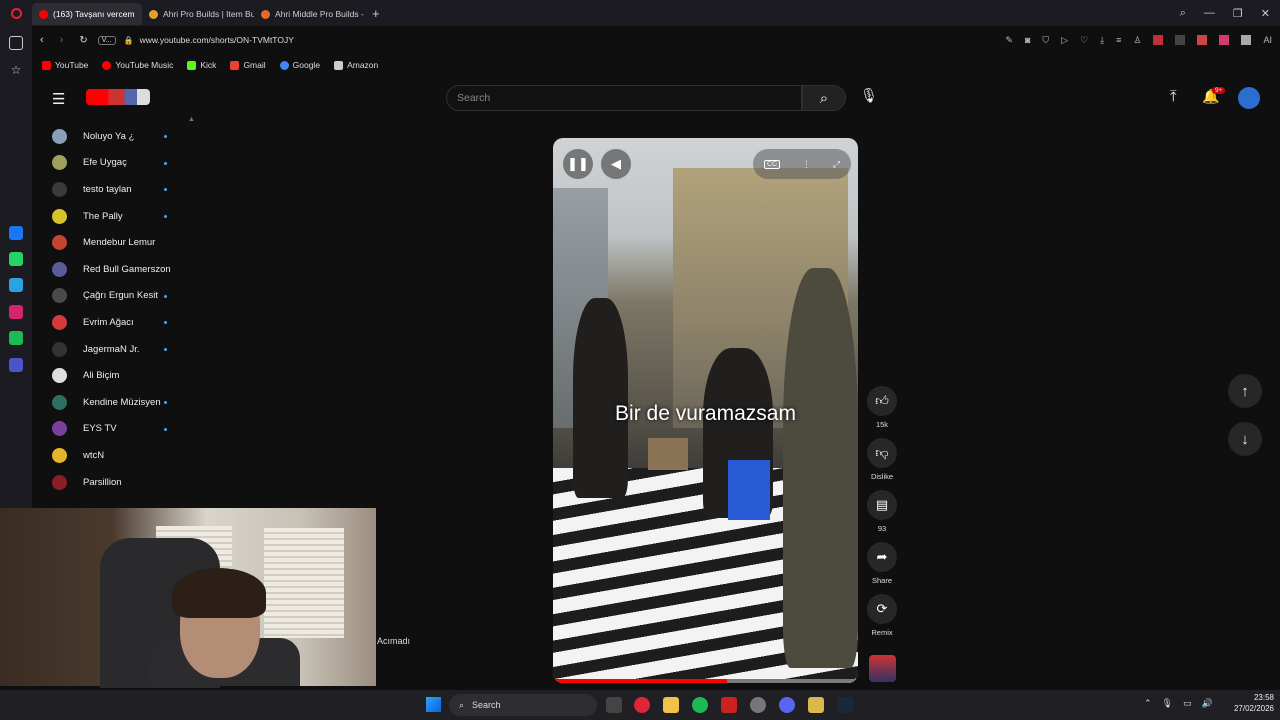 The image size is (1280, 720). Describe the element at coordinates (1187, 703) in the screenshot. I see `network-icon: ▭` at that location.